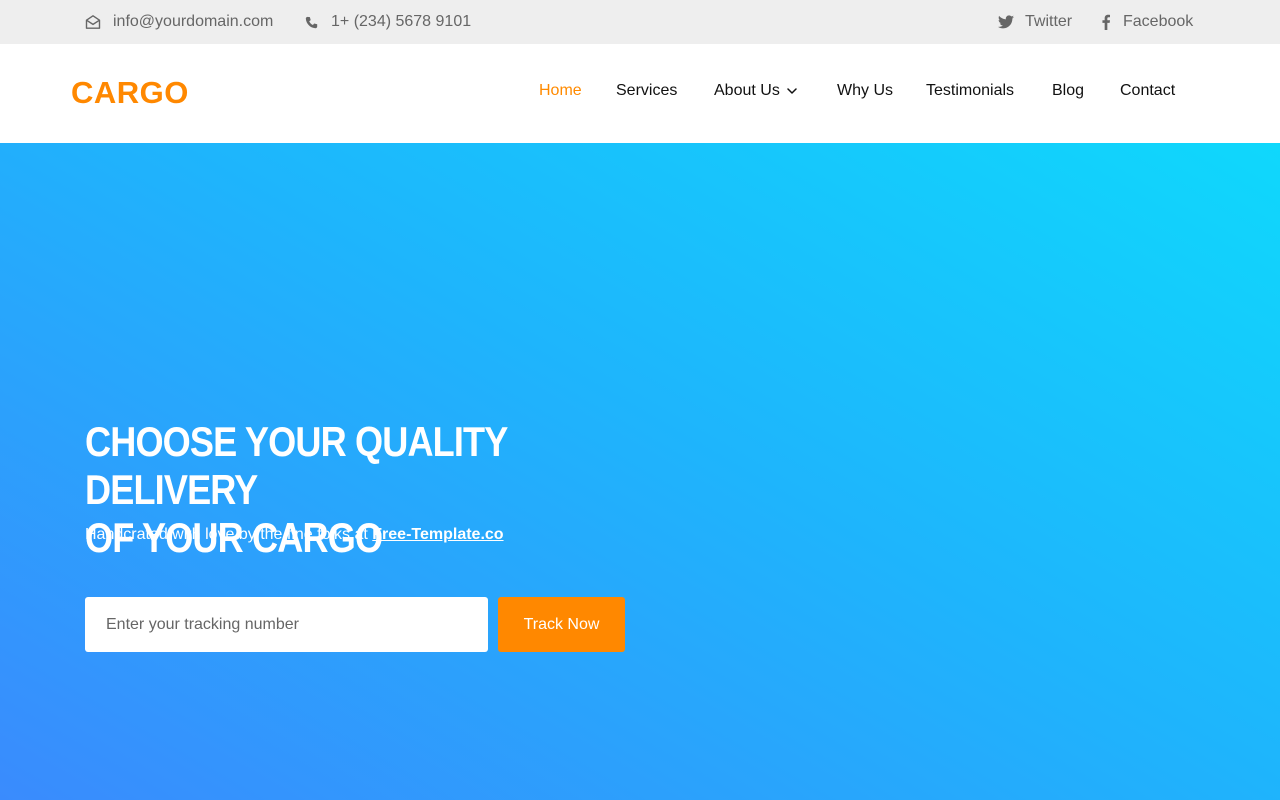  What do you see at coordinates (970, 91) in the screenshot?
I see `nav-item-testimonials: Testimonials` at bounding box center [970, 91].